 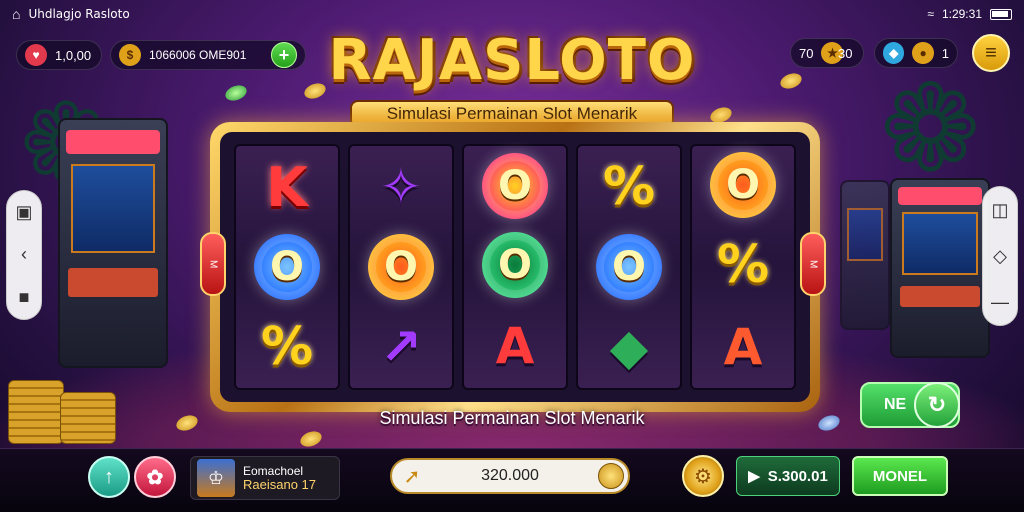 I want to click on square-icon: ■, so click(x=24, y=297).